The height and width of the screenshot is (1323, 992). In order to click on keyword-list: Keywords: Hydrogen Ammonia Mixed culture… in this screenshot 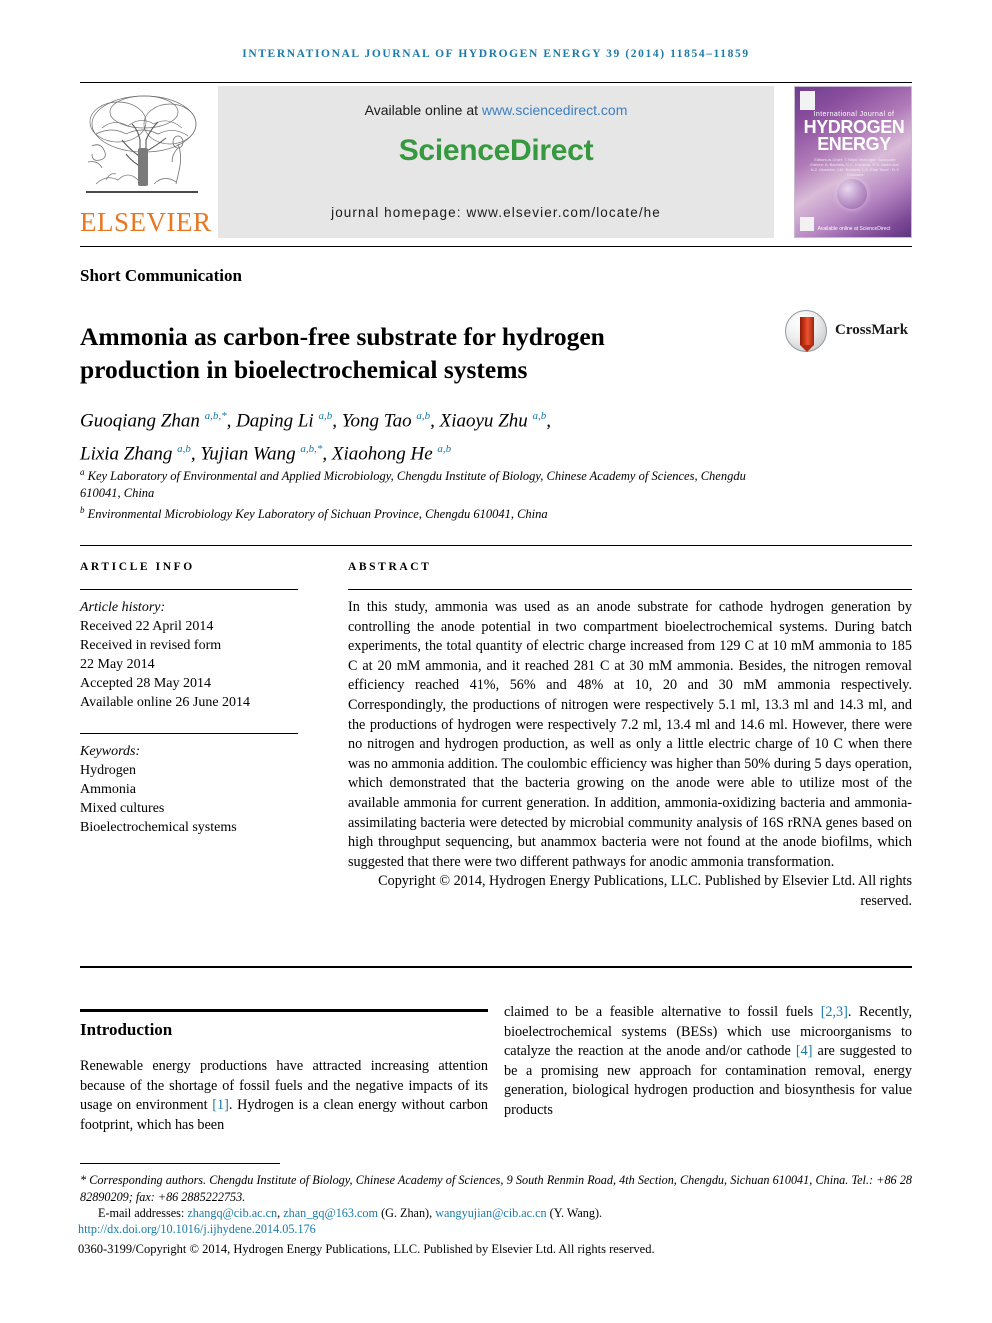, I will do `click(195, 789)`.